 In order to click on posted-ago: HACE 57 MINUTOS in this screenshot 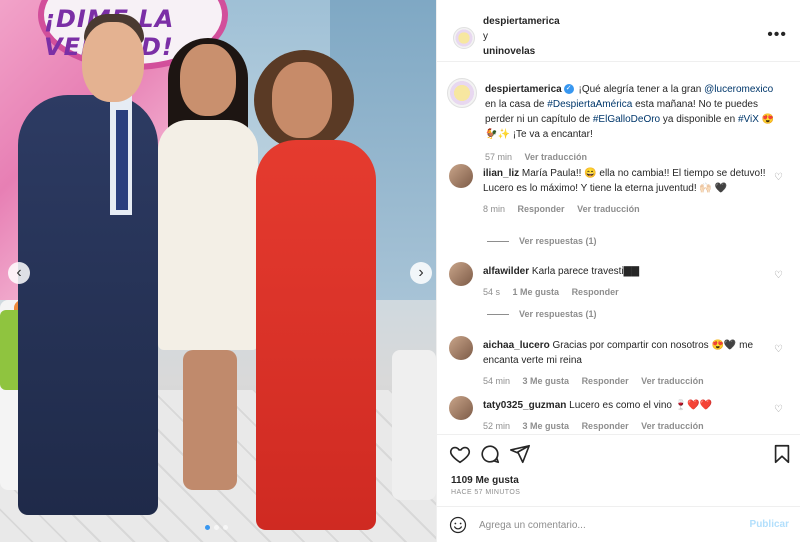, I will do `click(486, 492)`.